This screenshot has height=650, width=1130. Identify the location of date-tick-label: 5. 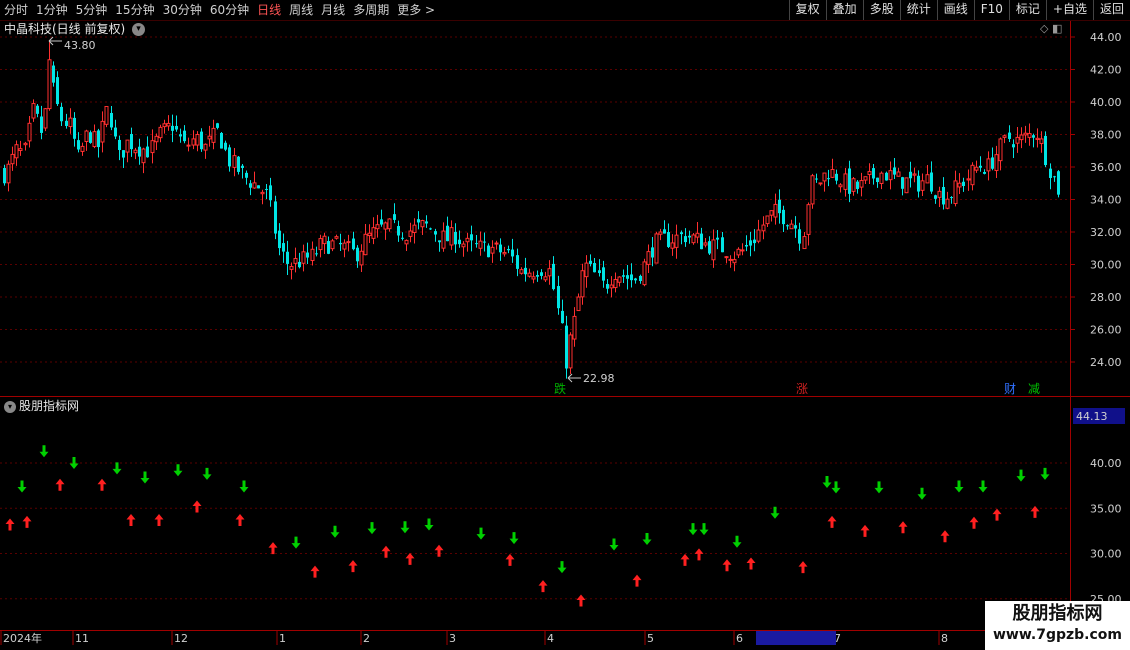
(650, 638).